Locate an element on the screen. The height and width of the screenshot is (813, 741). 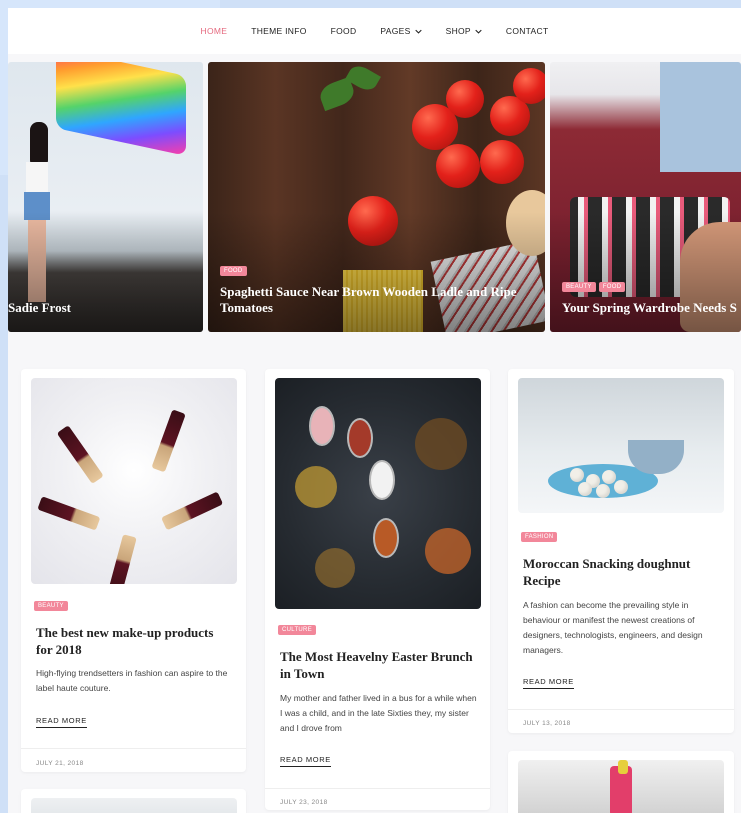
post-title: The Most Heavelny Easter Brunch in Town is located at coordinates (380, 665).